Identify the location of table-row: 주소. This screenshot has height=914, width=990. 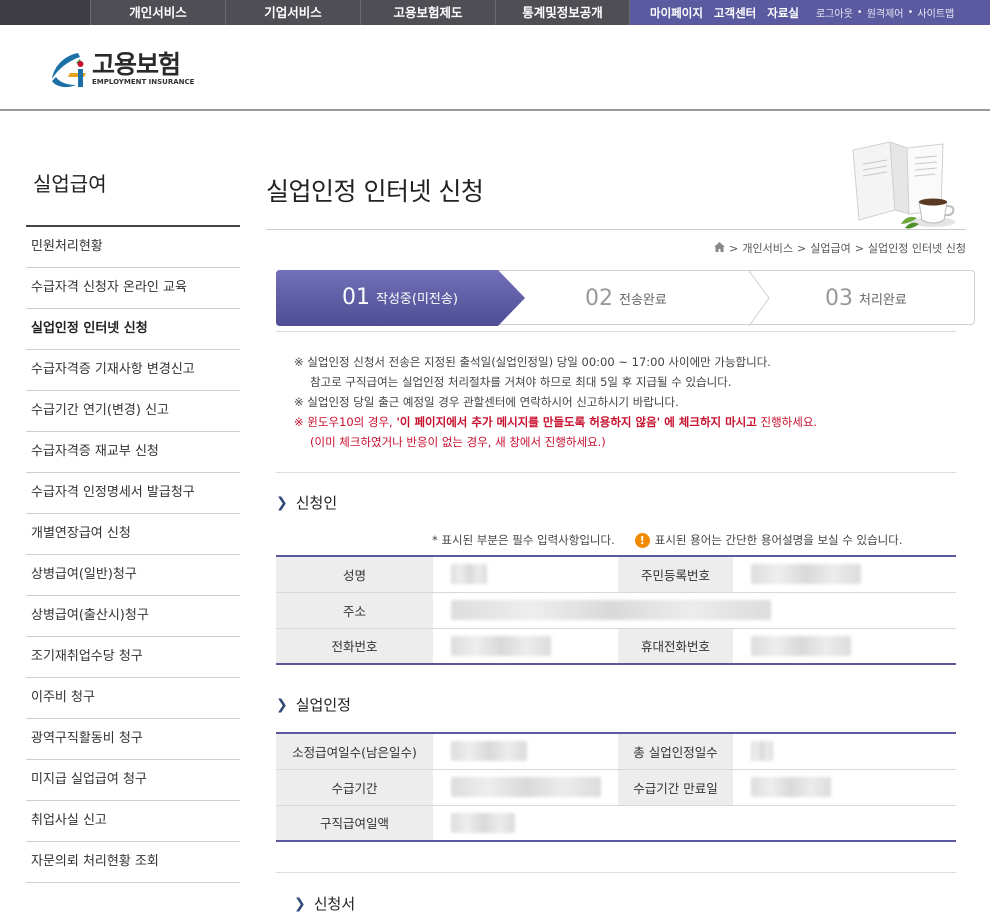
(616, 610).